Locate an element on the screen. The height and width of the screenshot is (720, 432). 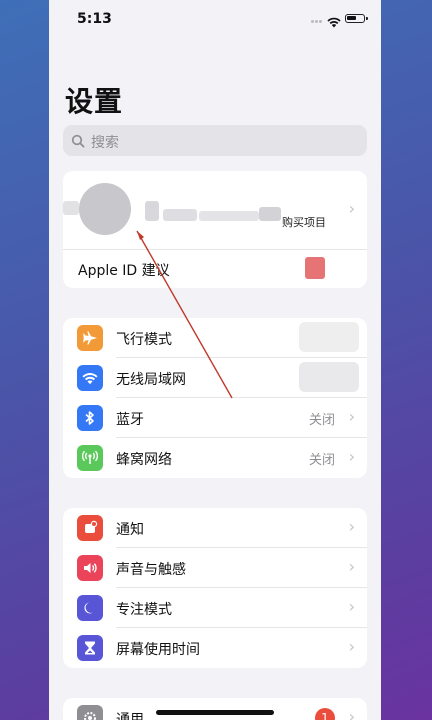
status-bar: 5:13 is located at coordinates (215, 20).